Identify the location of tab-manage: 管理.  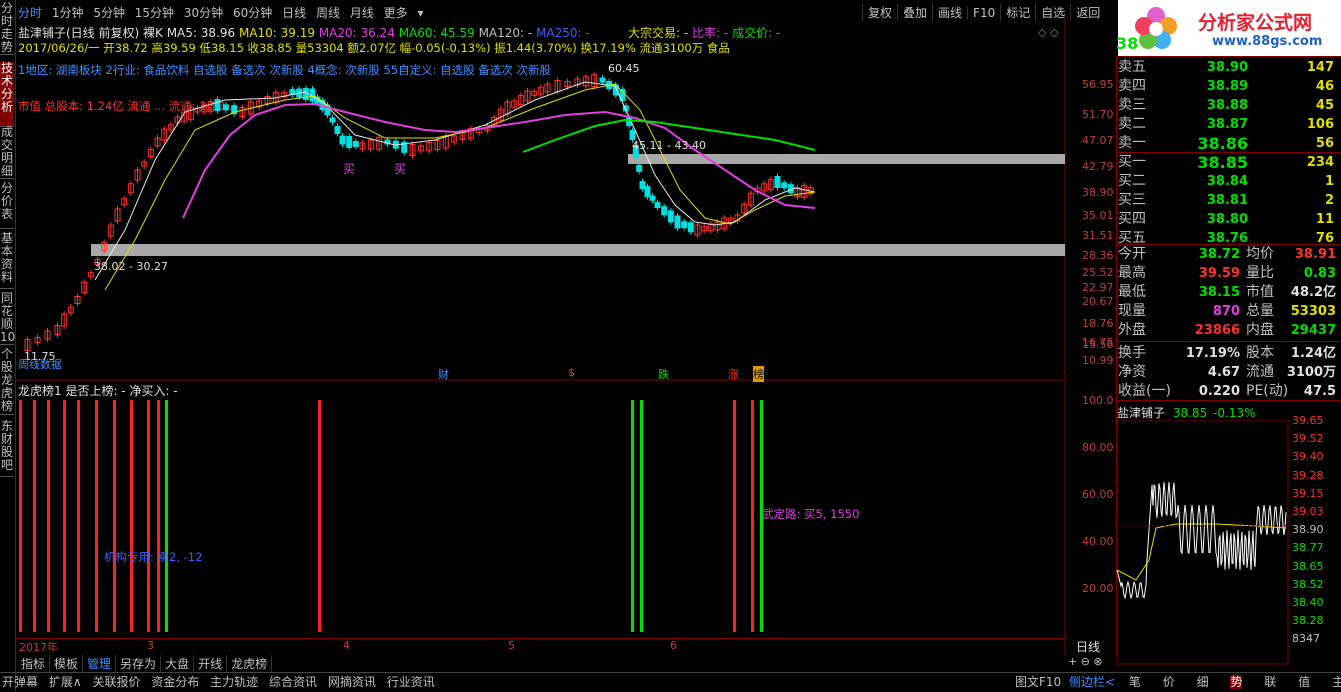
(100, 663).